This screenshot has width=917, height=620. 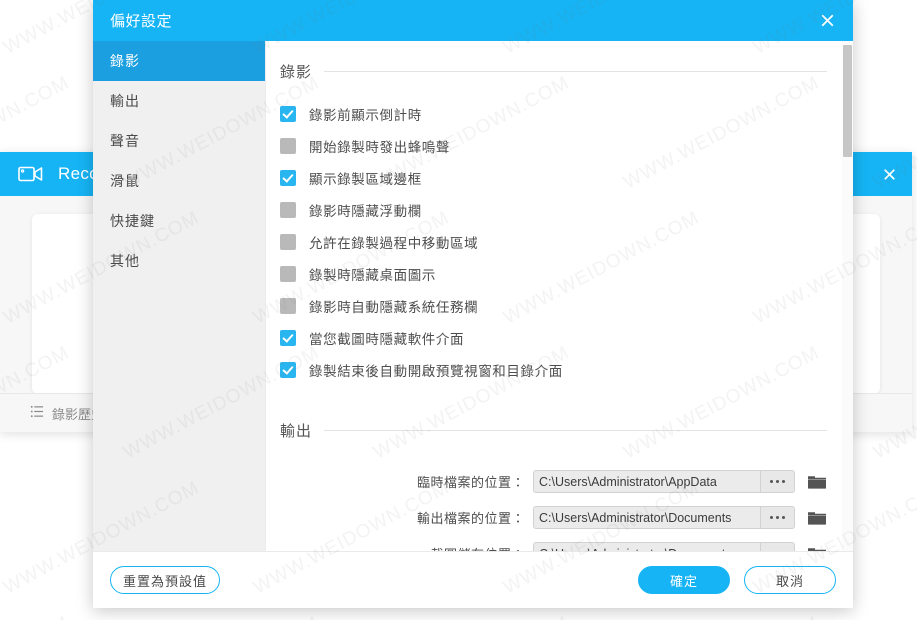 What do you see at coordinates (473, 20) in the screenshot?
I see `dialog-titlebar: 偏好設定` at bounding box center [473, 20].